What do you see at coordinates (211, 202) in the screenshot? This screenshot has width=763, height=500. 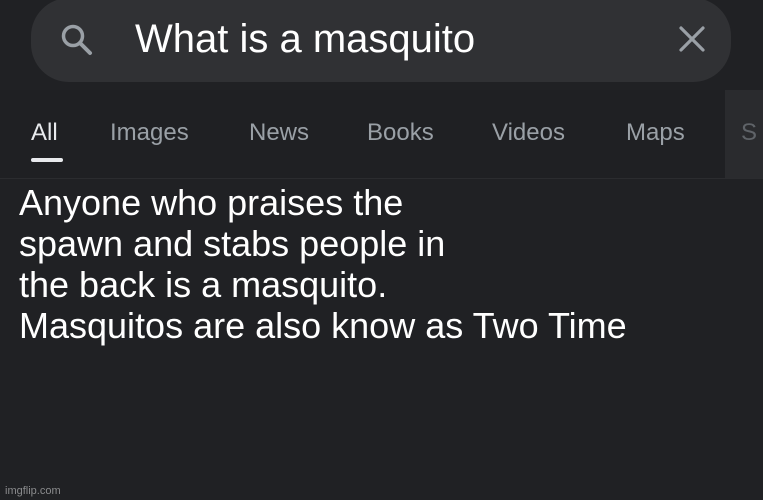 I see `answer-line: Anyone who praises the` at bounding box center [211, 202].